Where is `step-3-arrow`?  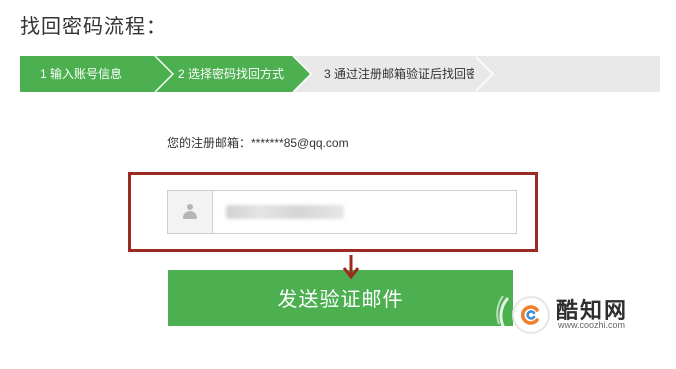 step-3-arrow is located at coordinates (483, 74).